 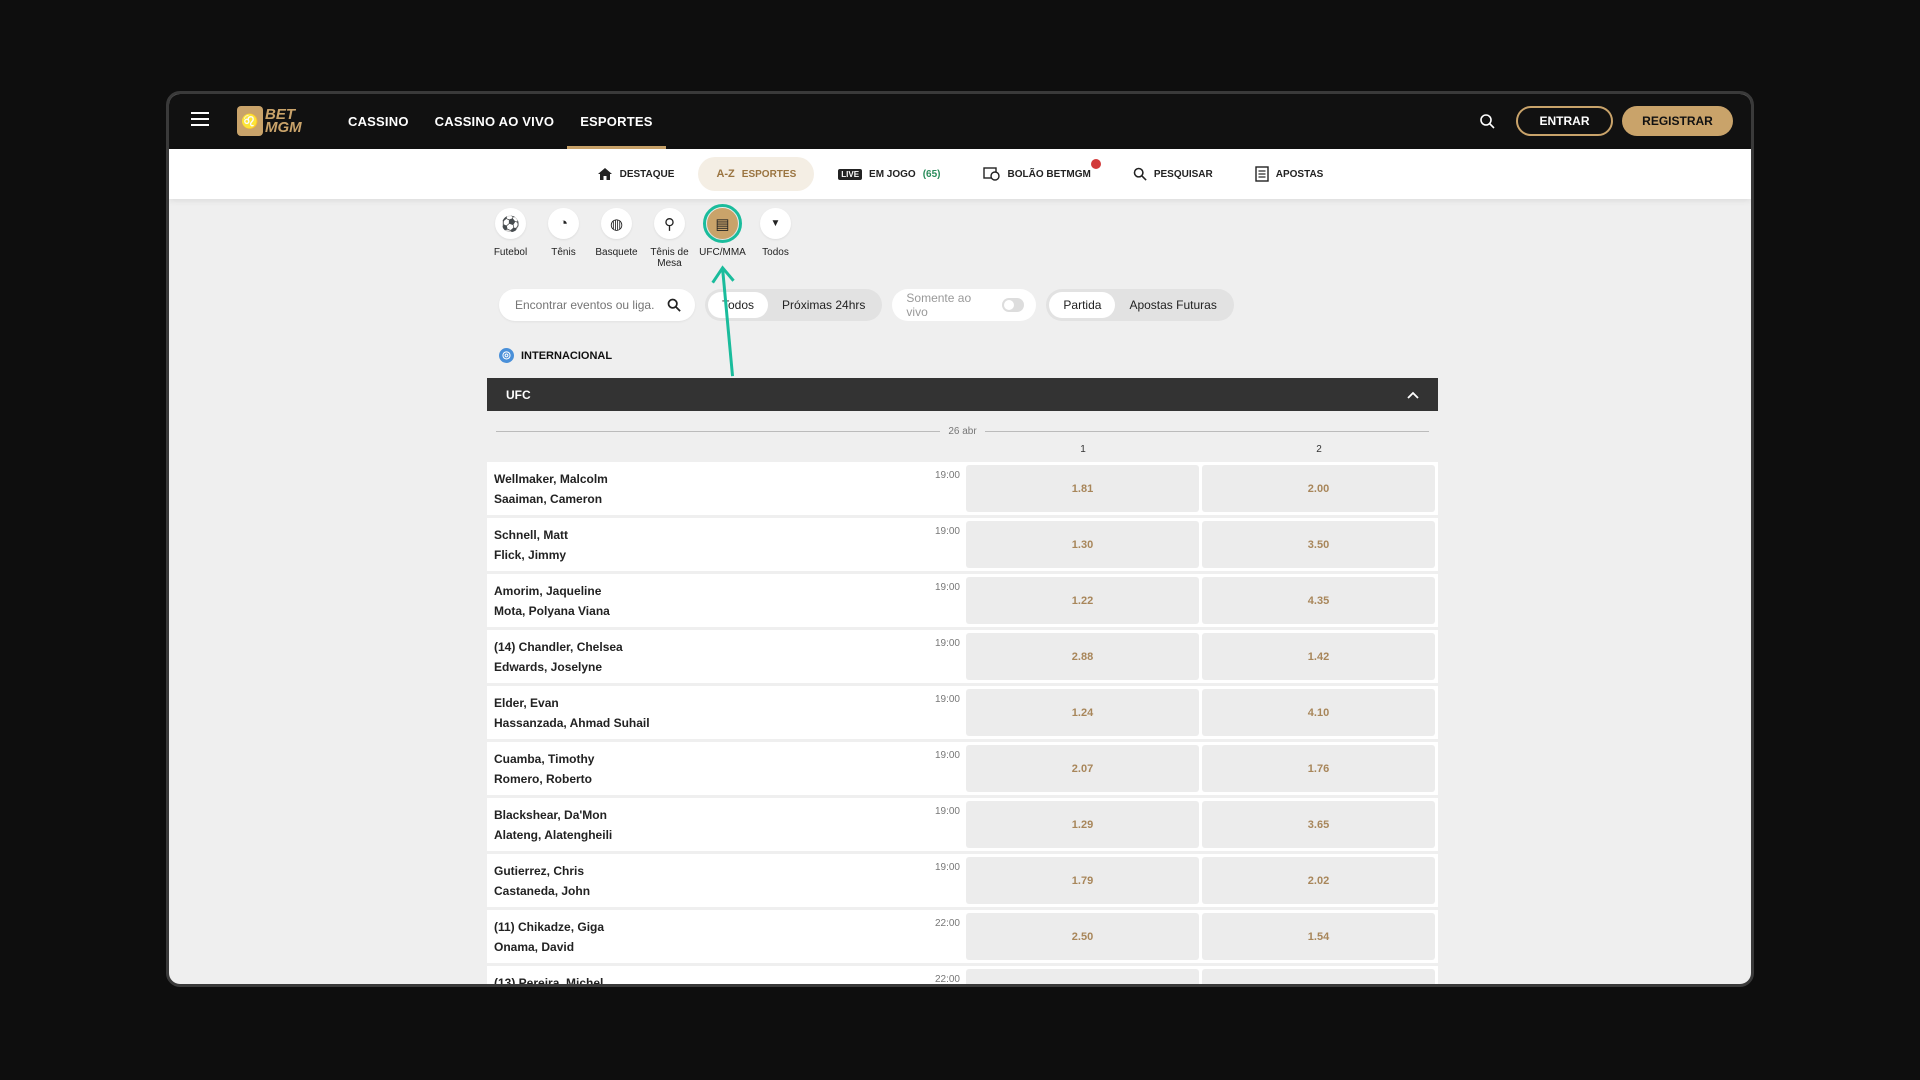 I want to click on filter-apostas-futuras: Apostas Futuras, so click(x=1172, y=305).